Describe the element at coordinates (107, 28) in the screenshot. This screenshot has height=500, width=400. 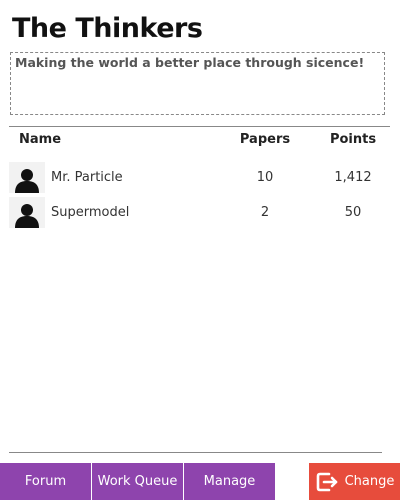
I see `team-title: The Thinkers` at that location.